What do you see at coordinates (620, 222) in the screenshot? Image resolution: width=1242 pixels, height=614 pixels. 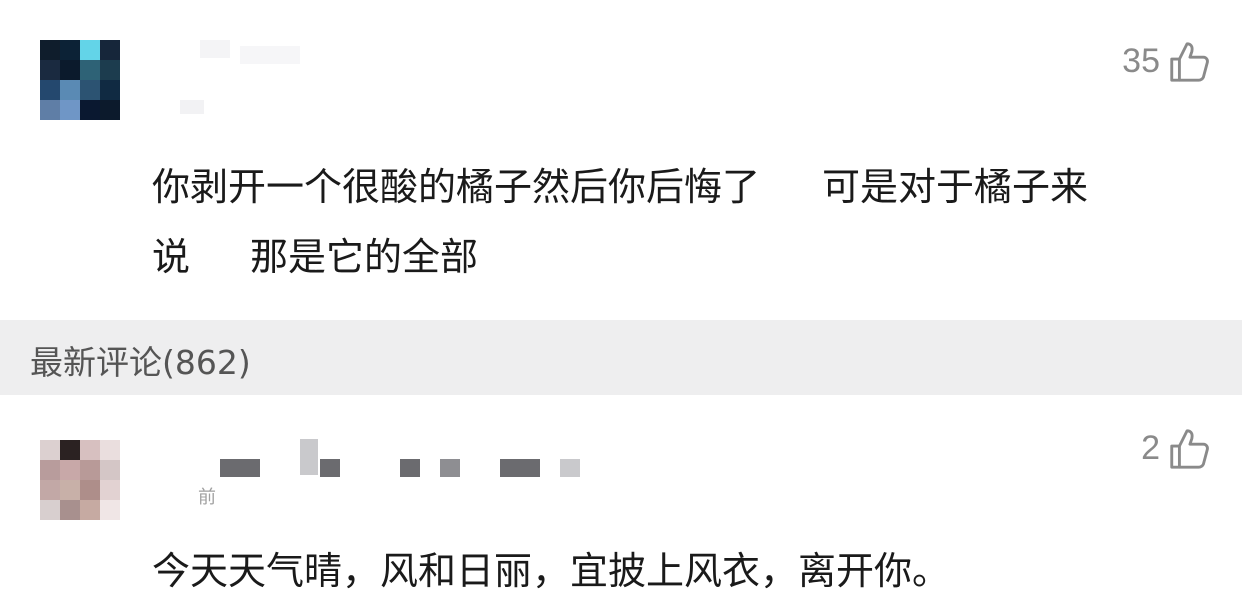 I see `comment-text: 你剥开一个很酸的橘子然后你后悔了 可是对于橘子来 说那是它的全部` at bounding box center [620, 222].